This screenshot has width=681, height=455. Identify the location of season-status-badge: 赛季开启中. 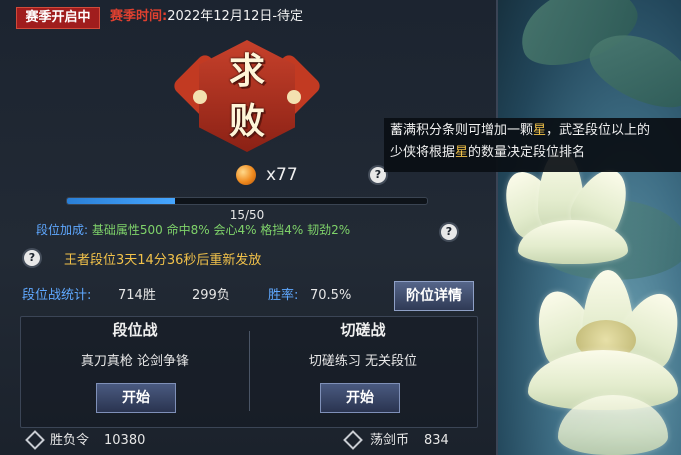
(58, 18).